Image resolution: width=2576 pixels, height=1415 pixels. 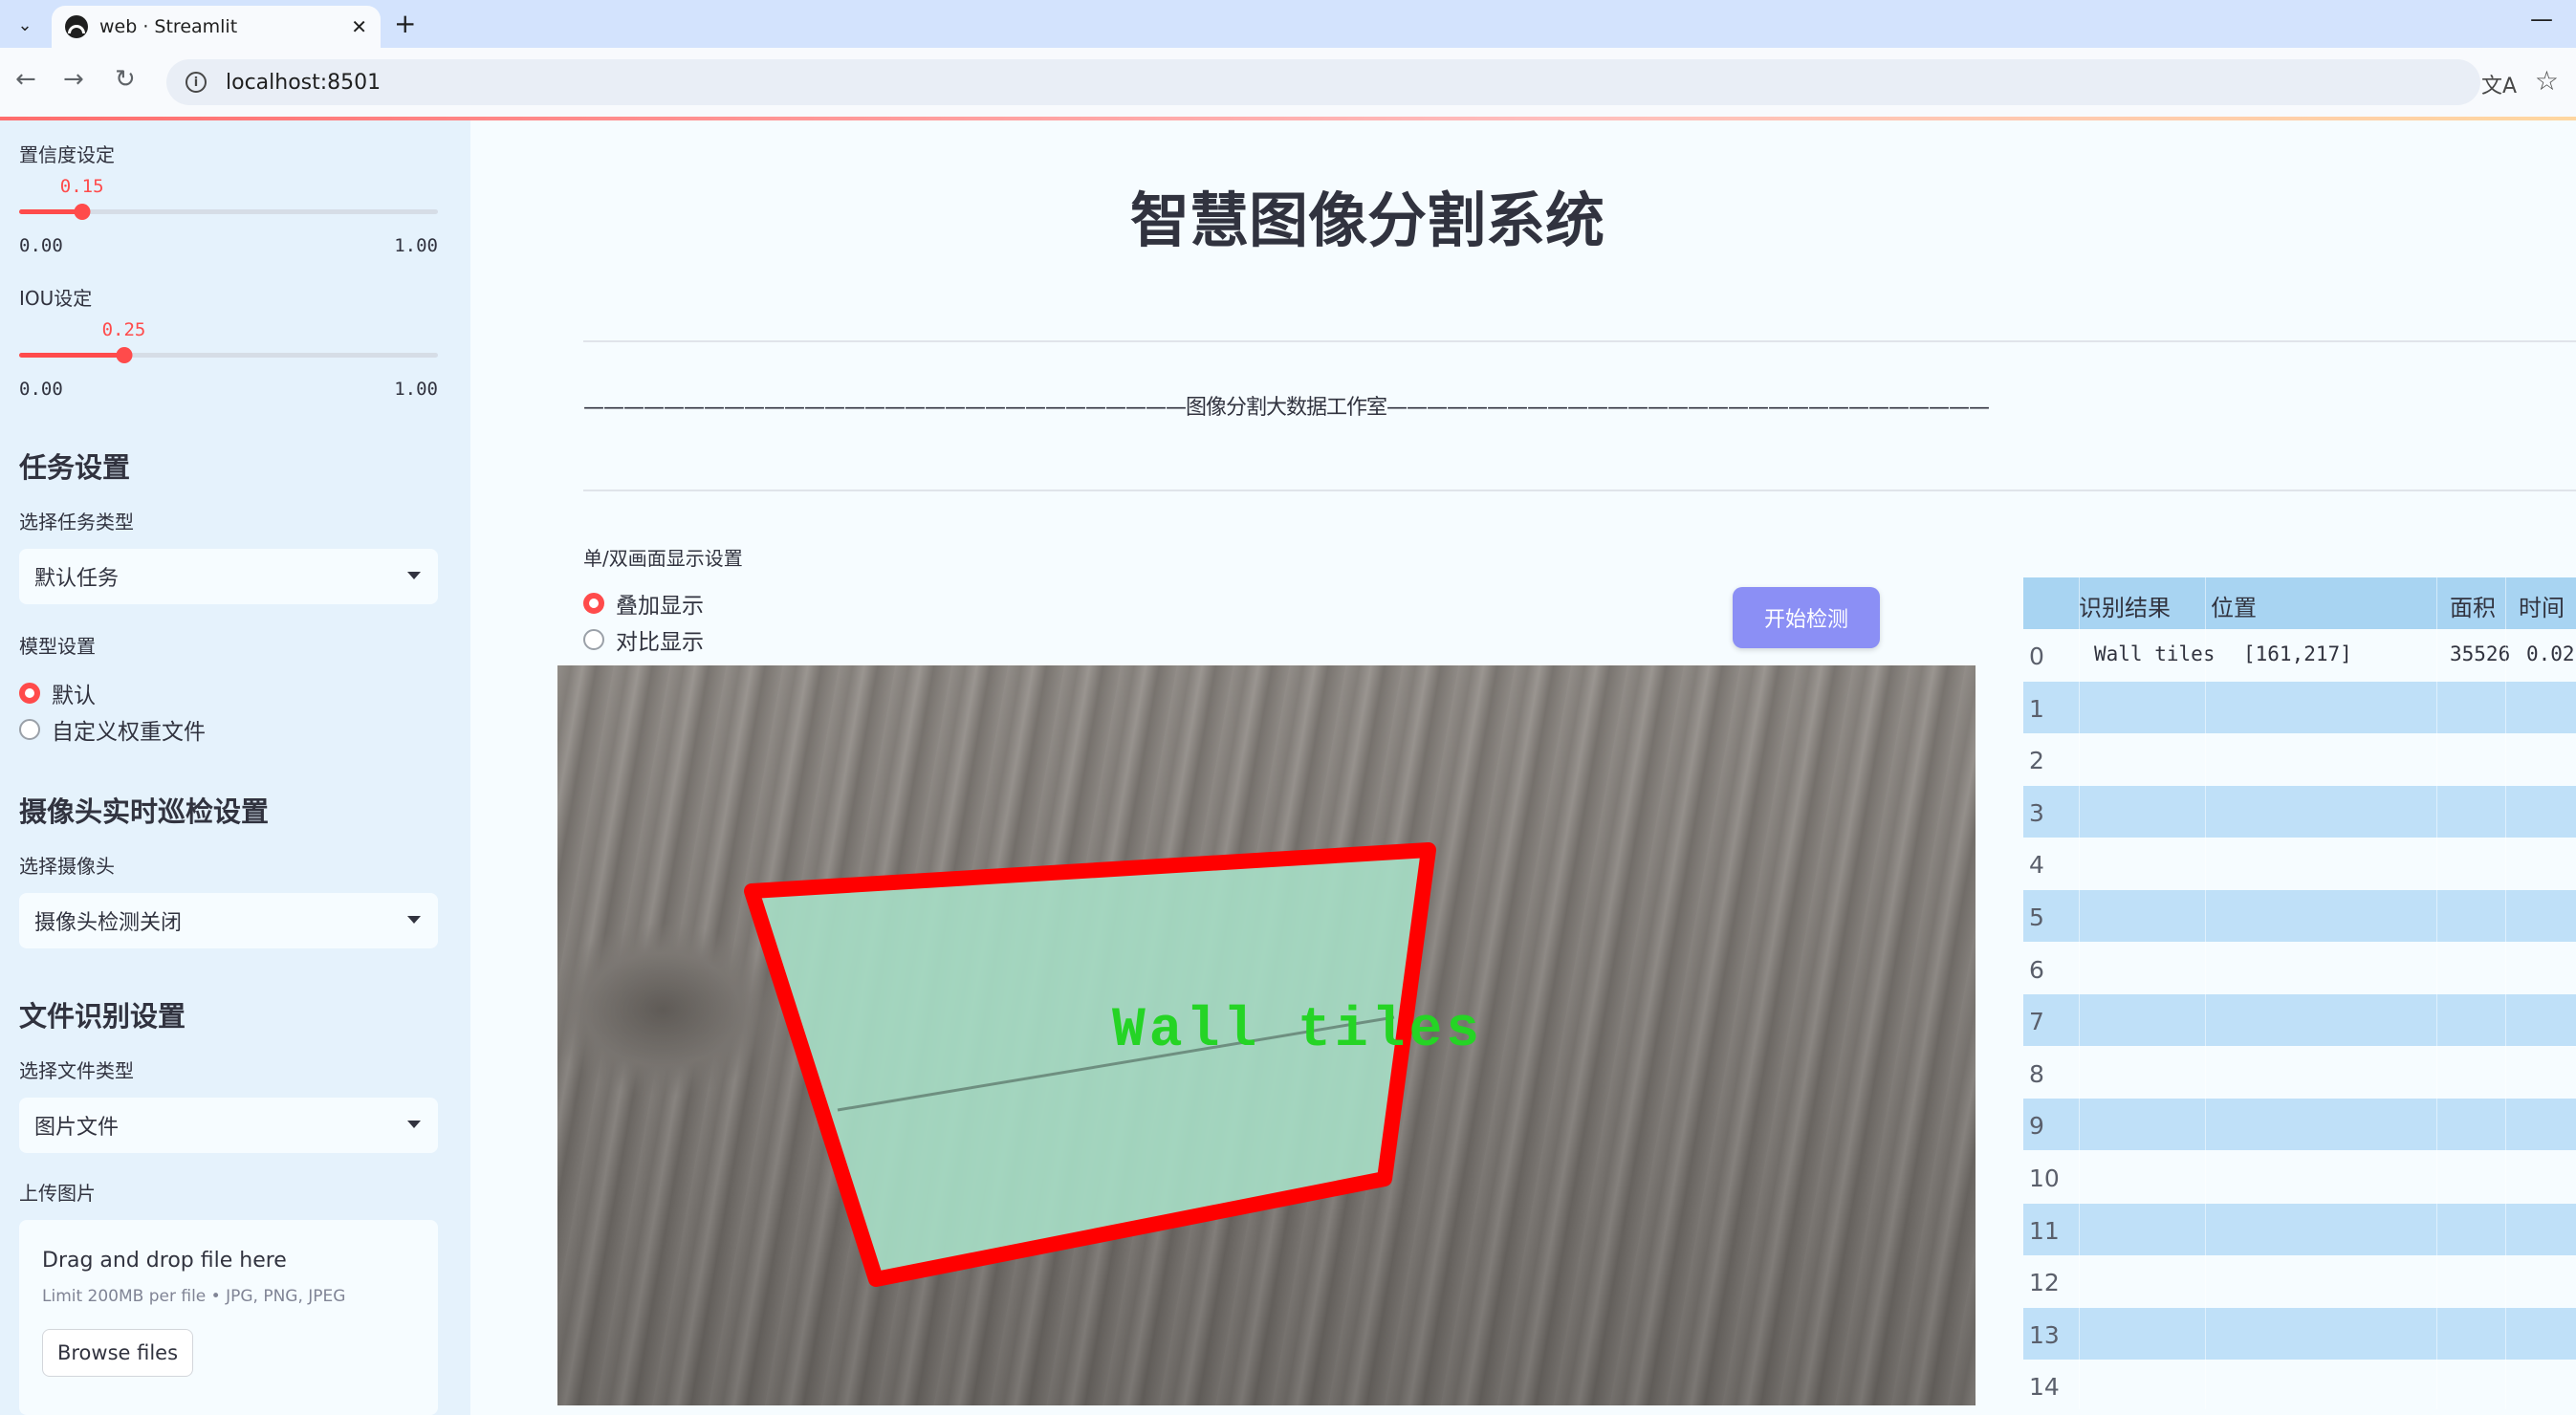 I want to click on header-area: 面积, so click(x=2473, y=605).